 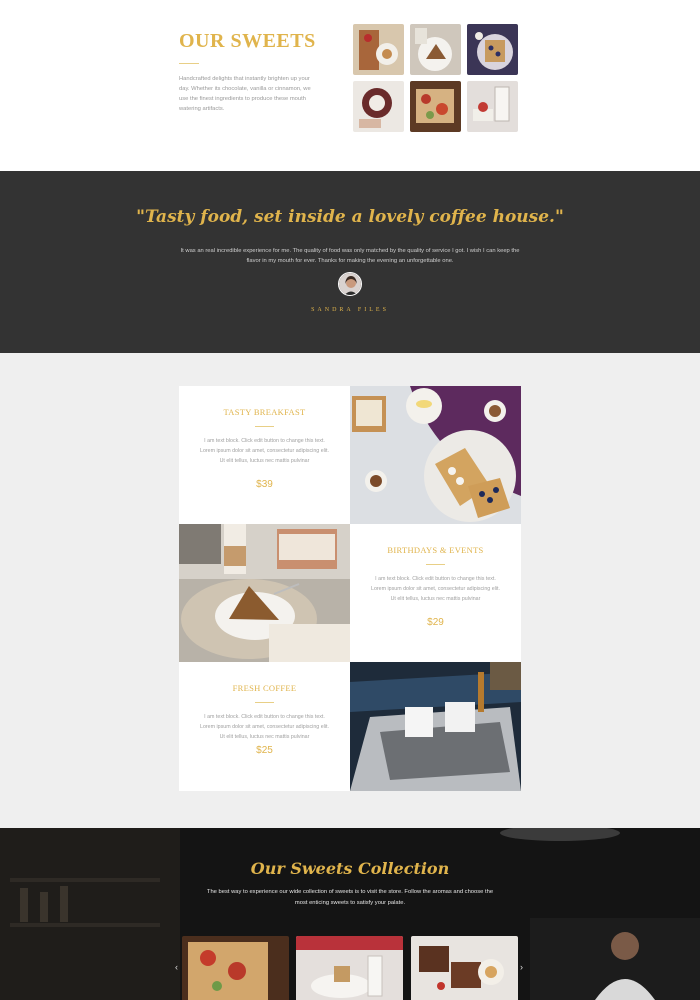 I want to click on gallery-thumb-cake-slice, so click(x=435, y=49).